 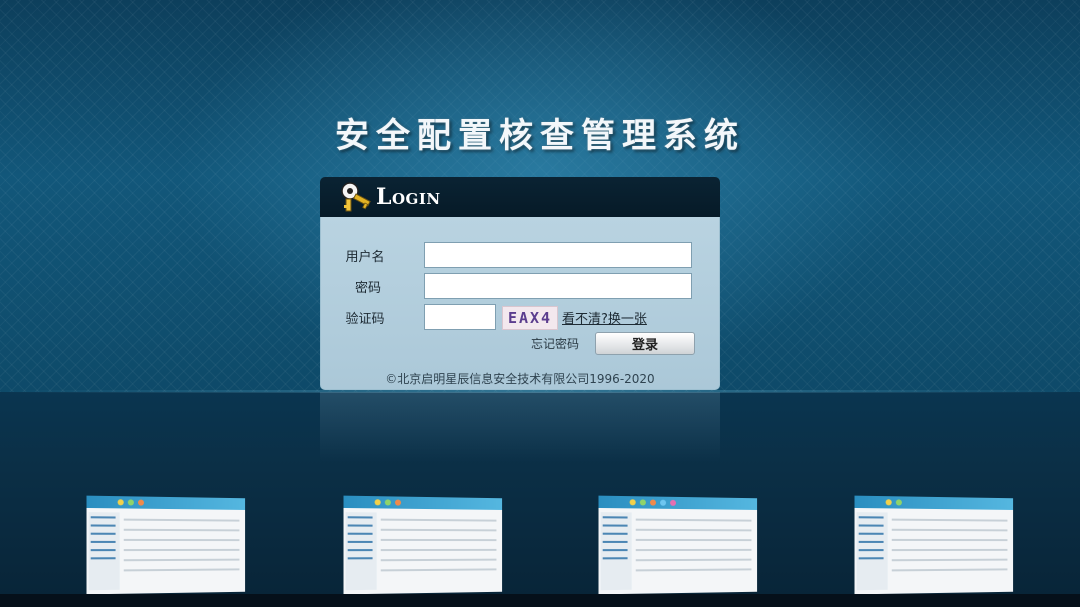 I want to click on password-label: 密码, so click(x=368, y=286).